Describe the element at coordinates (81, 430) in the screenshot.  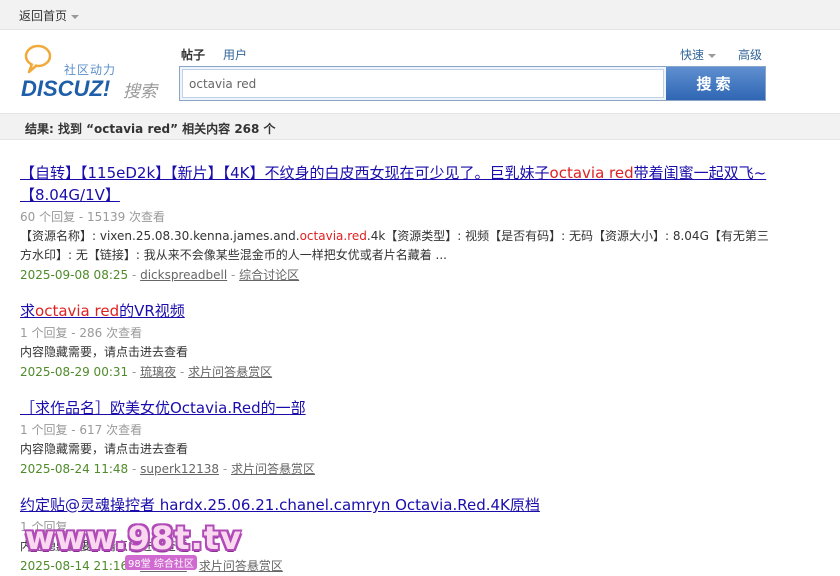
I see `result-meta: 1 个回复 - 617 次查看` at that location.